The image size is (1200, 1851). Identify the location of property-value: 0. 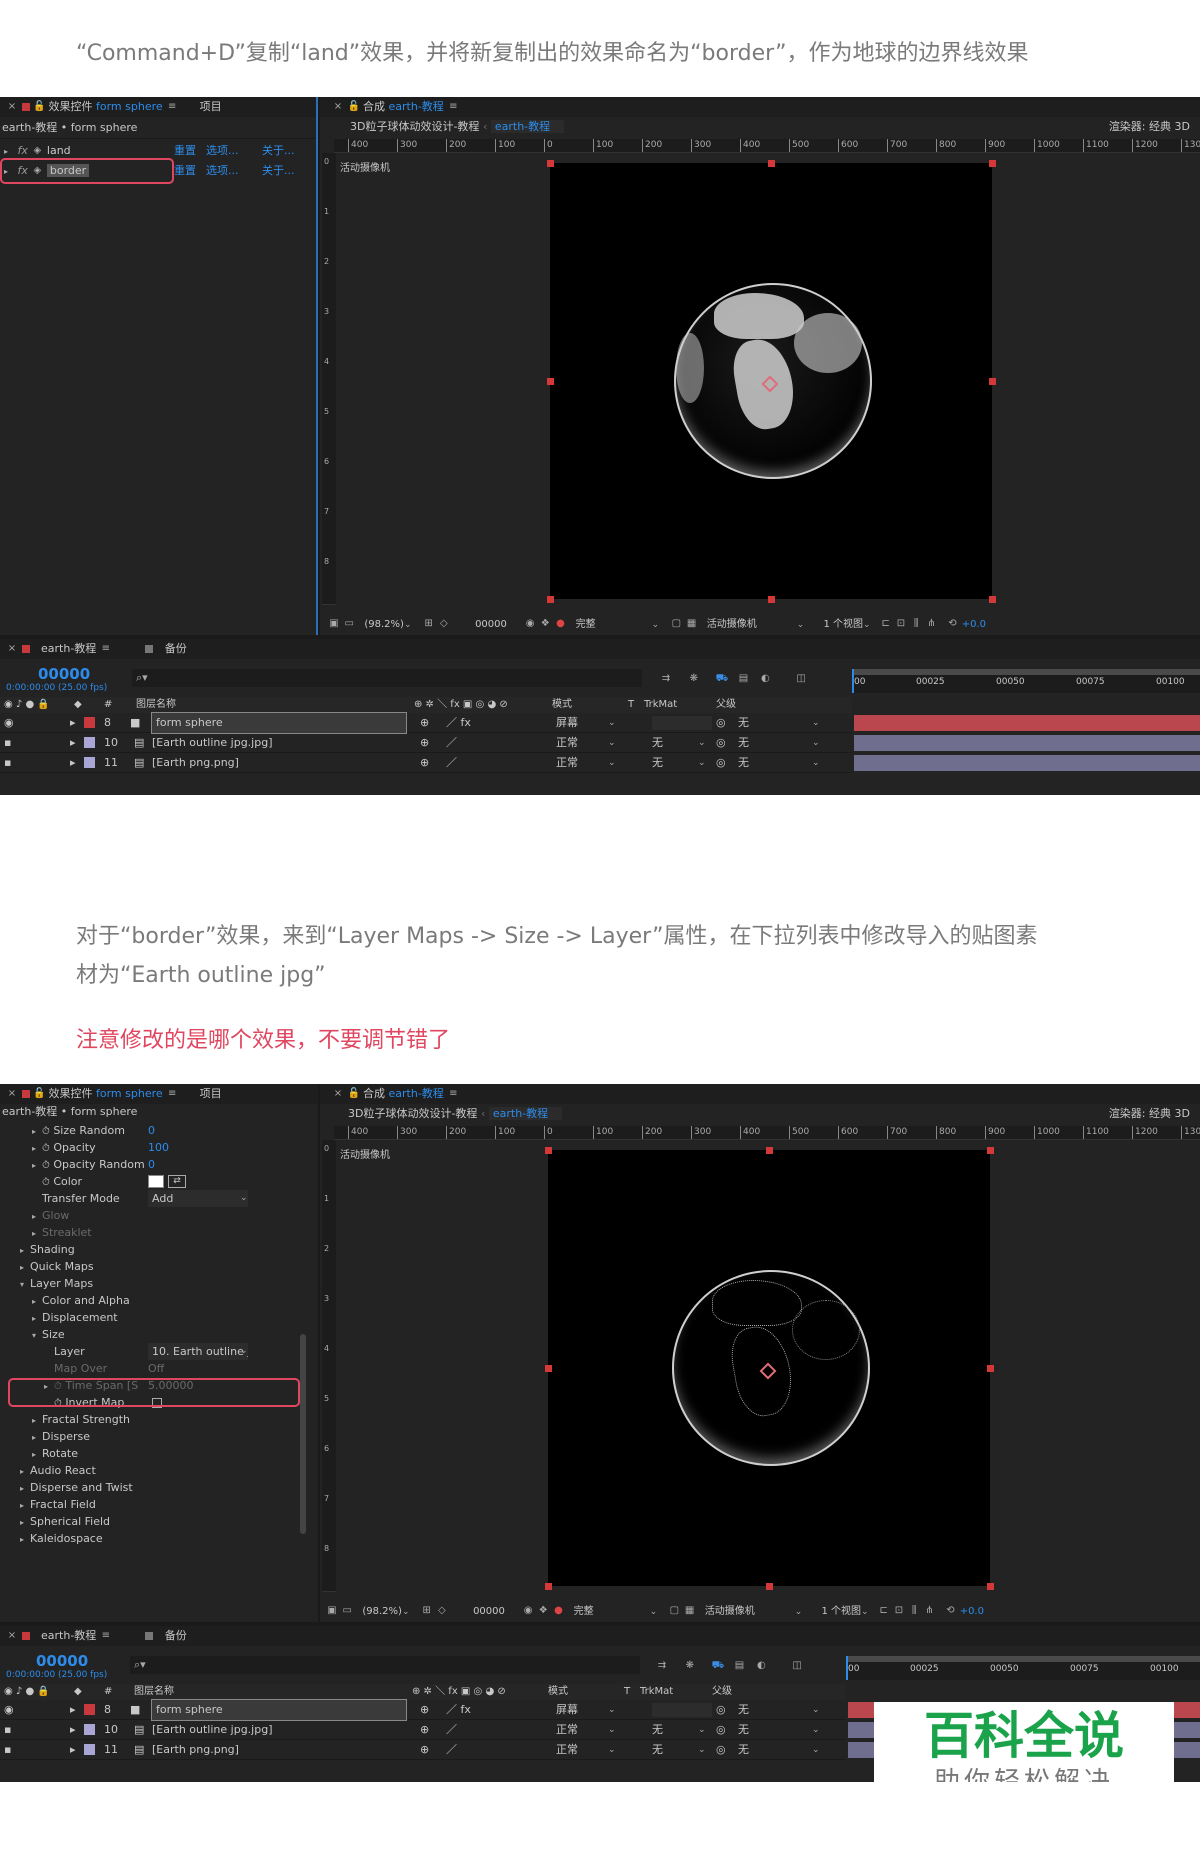
(151, 1130).